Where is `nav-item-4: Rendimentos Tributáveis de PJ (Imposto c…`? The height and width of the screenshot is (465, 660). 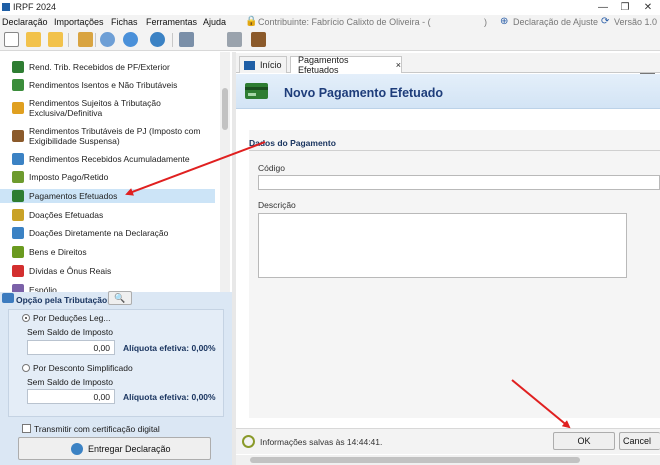 nav-item-4: Rendimentos Tributáveis de PJ (Imposto c… is located at coordinates (107, 136).